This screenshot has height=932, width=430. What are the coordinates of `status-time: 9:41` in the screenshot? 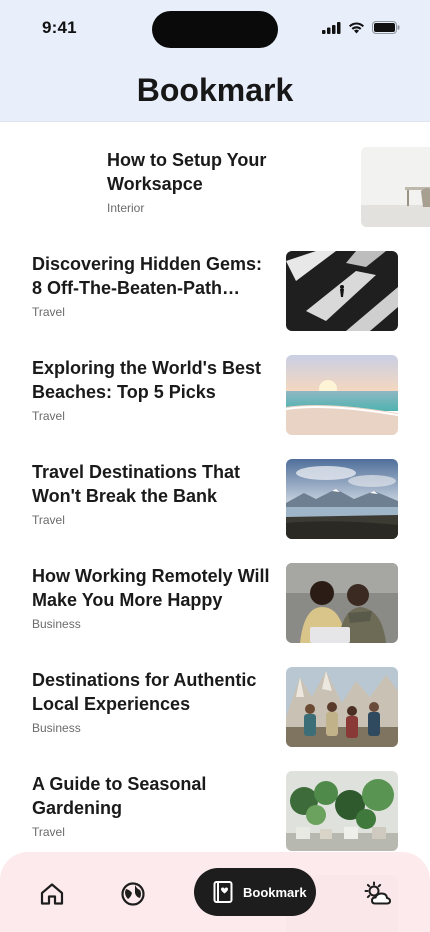 It's located at (59, 27).